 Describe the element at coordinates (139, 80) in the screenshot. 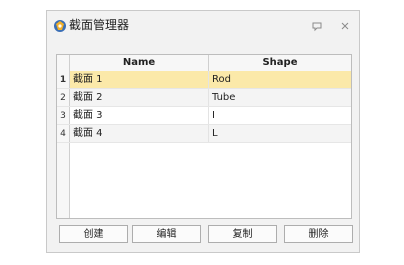

I see `name-cell: 截面 1` at that location.